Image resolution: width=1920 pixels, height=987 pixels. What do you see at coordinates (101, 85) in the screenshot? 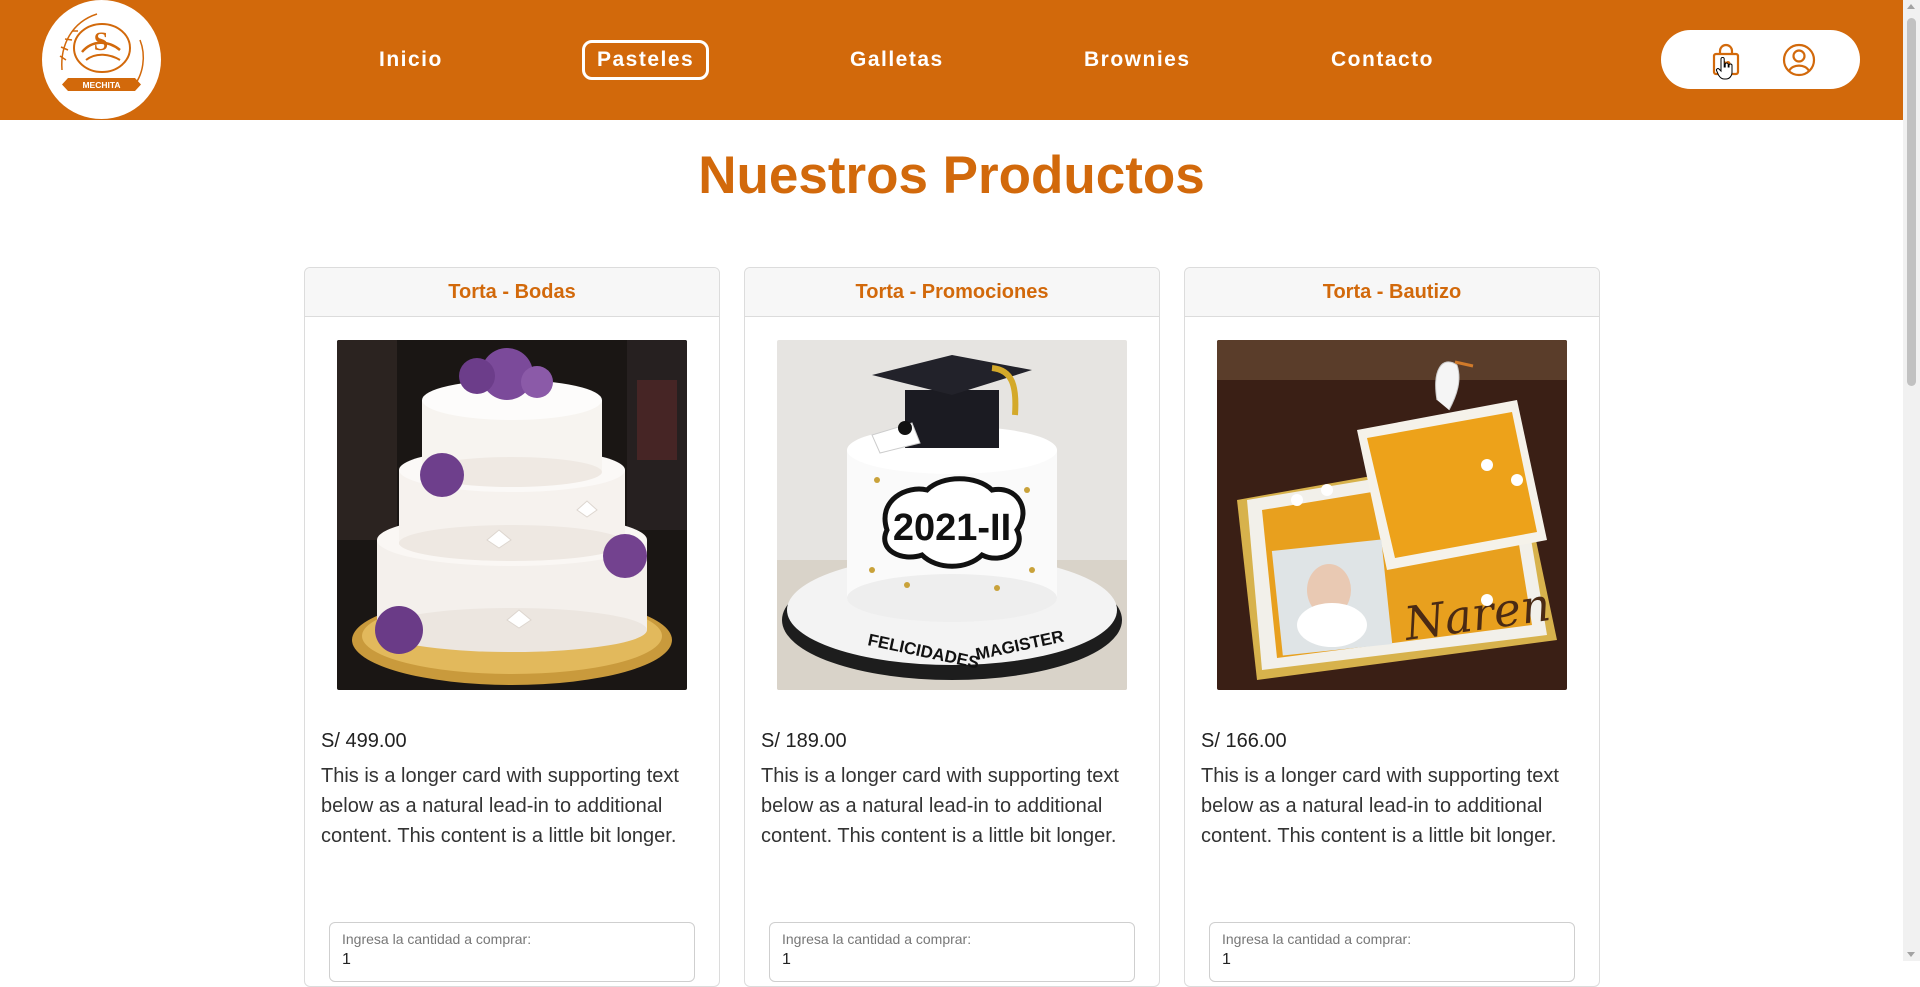
I see `logo-text: MECHITA` at bounding box center [101, 85].